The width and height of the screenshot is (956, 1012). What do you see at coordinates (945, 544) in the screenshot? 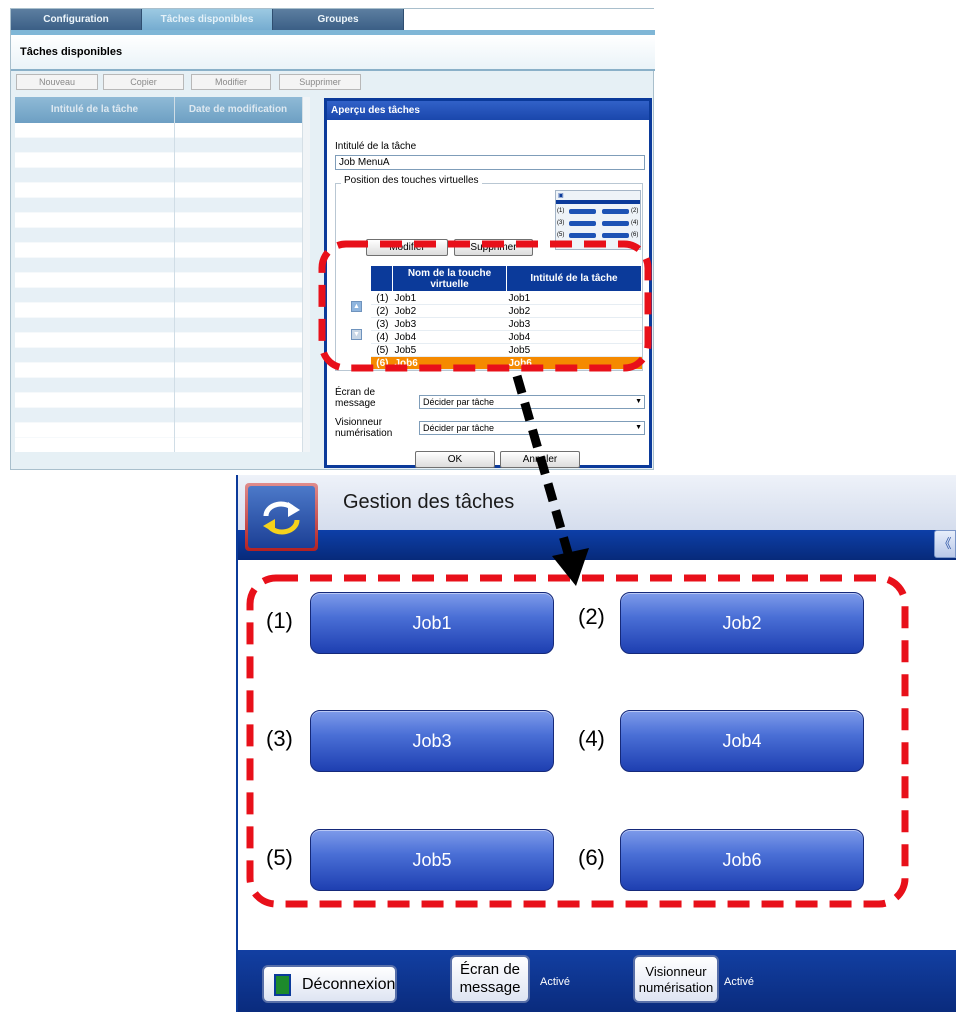
I see `collapse-panel-button: 《` at bounding box center [945, 544].